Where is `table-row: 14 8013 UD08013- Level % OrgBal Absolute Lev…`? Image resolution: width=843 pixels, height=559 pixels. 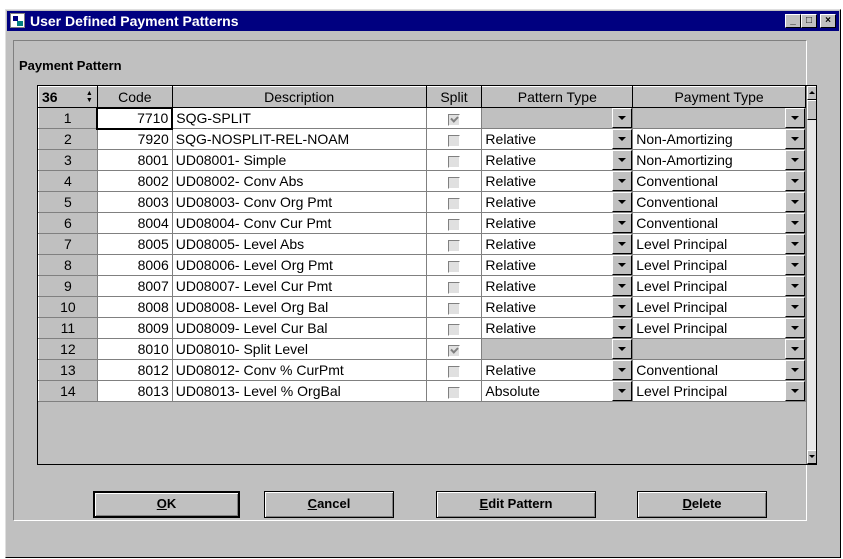 table-row: 14 8013 UD08013- Level % OrgBal Absolute Lev… is located at coordinates (422, 391).